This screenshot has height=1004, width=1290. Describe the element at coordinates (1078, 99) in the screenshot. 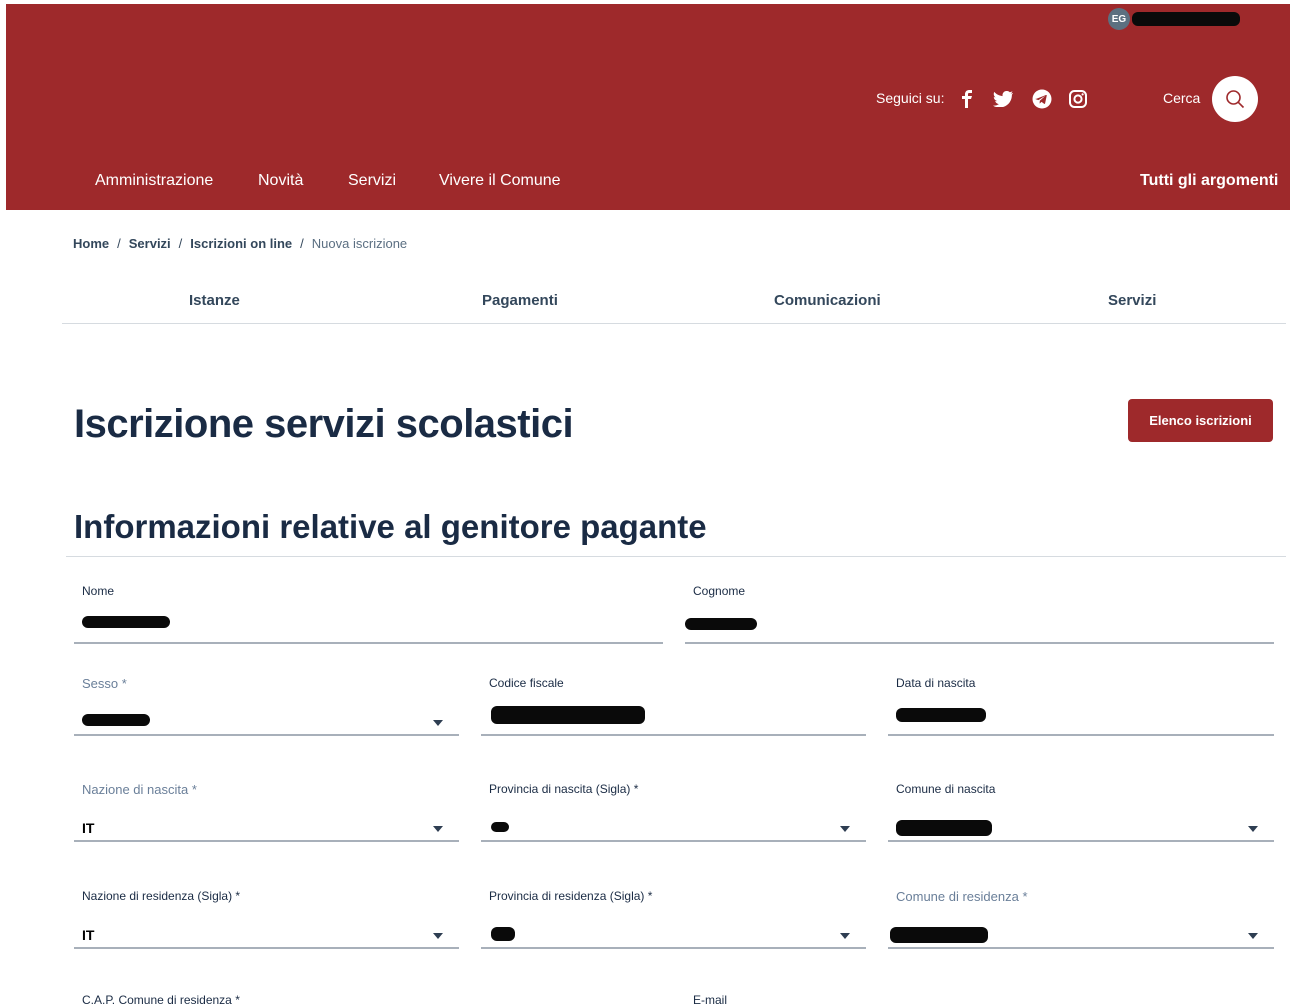

I see `instagram-icon` at that location.